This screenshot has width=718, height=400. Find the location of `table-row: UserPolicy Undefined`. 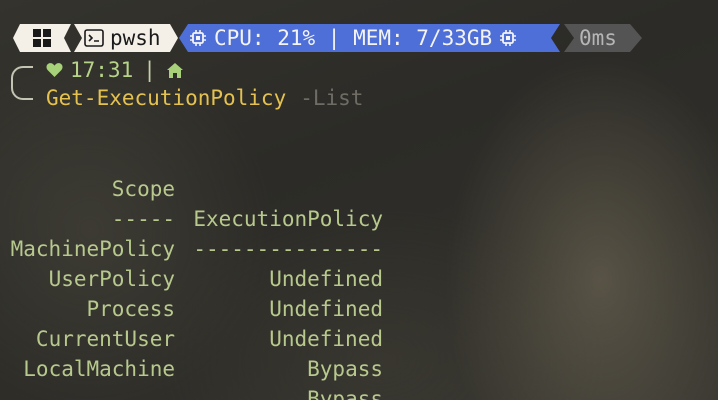

table-row: UserPolicy Undefined is located at coordinates (191, 277).